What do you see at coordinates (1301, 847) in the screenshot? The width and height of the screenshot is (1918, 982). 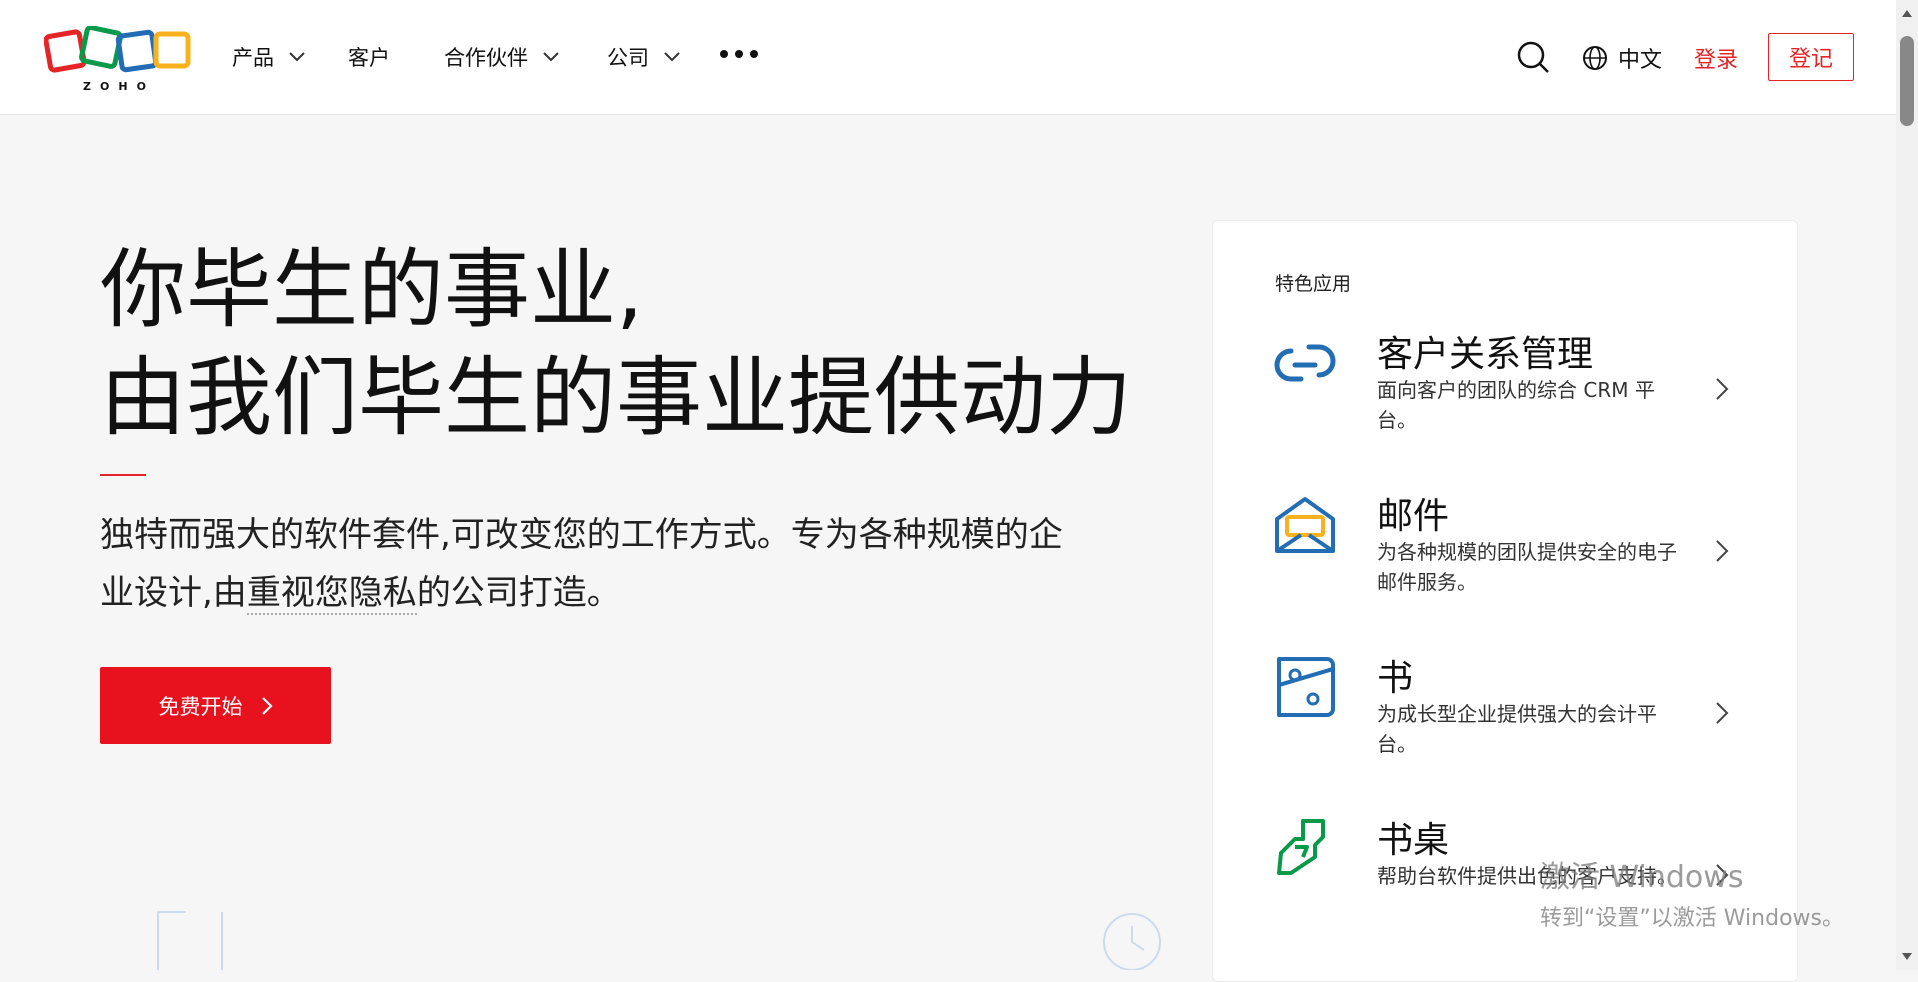 I see `desk-icon` at bounding box center [1301, 847].